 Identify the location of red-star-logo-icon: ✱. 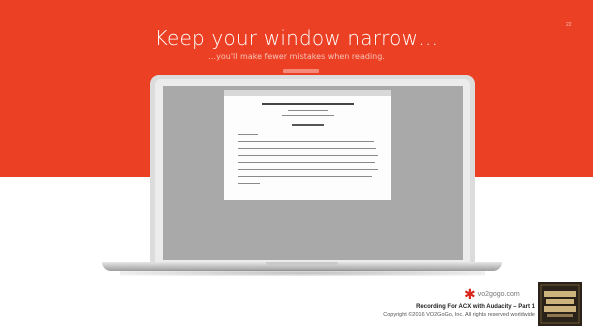
(470, 294).